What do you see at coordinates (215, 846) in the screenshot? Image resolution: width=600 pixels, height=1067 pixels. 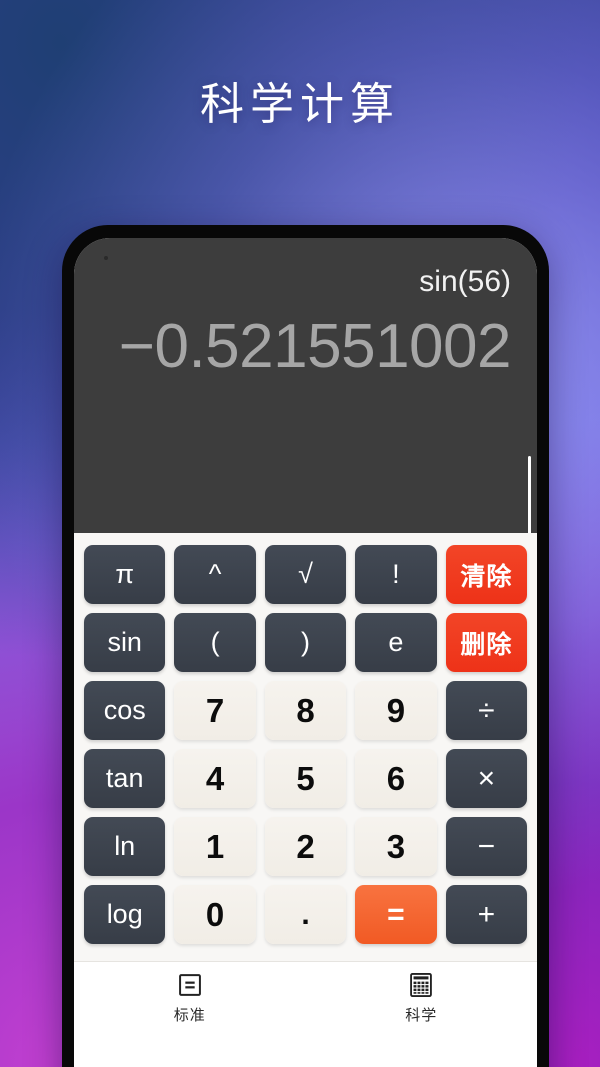 I see `key-digit-1: 1` at bounding box center [215, 846].